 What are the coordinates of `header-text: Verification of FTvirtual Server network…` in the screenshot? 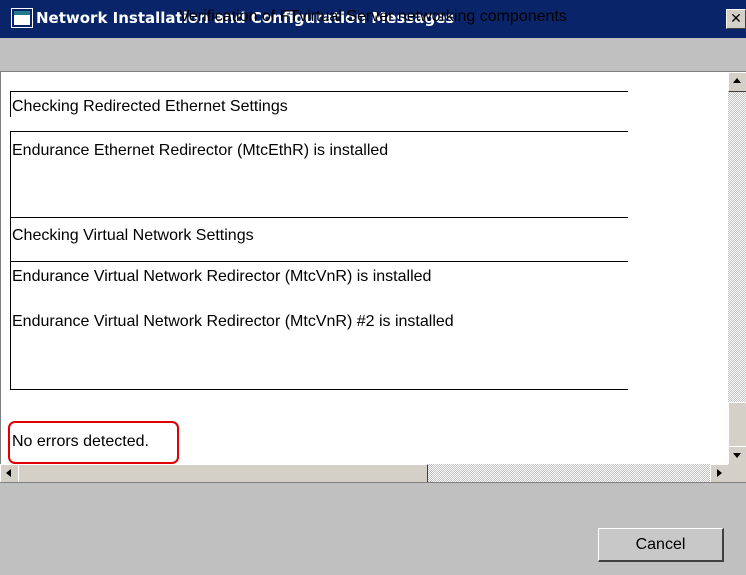 It's located at (373, 16).